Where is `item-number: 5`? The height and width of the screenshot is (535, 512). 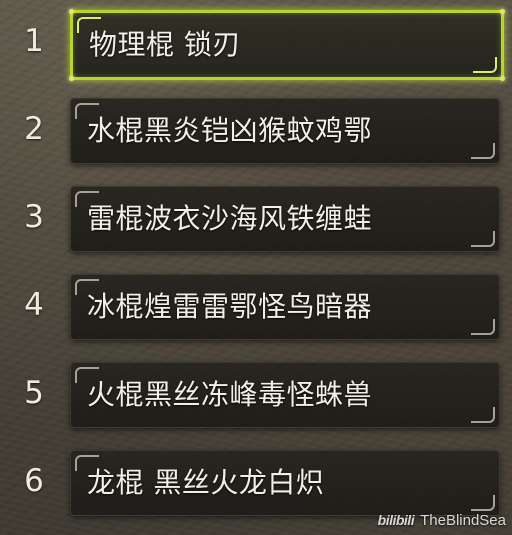 item-number: 5 is located at coordinates (34, 393).